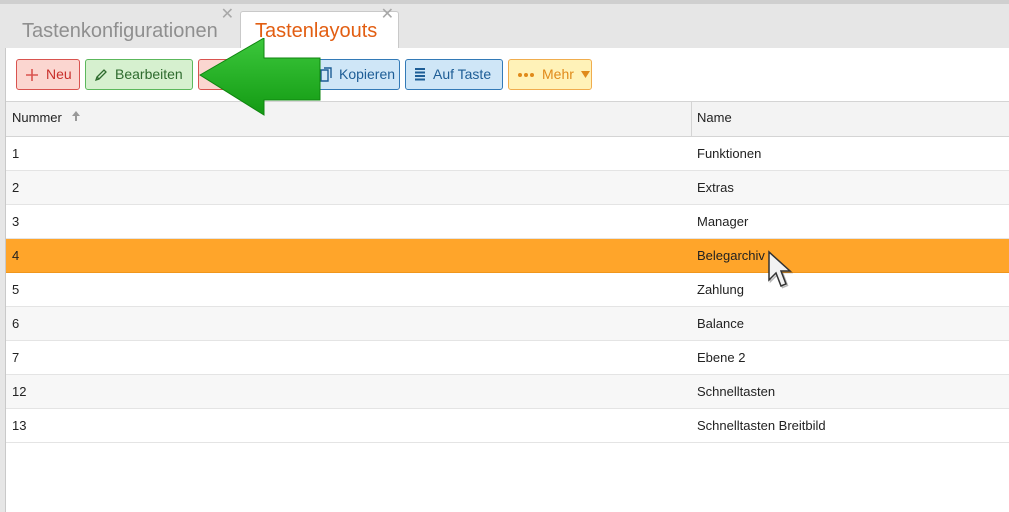  I want to click on cell-name: Balance, so click(720, 323).